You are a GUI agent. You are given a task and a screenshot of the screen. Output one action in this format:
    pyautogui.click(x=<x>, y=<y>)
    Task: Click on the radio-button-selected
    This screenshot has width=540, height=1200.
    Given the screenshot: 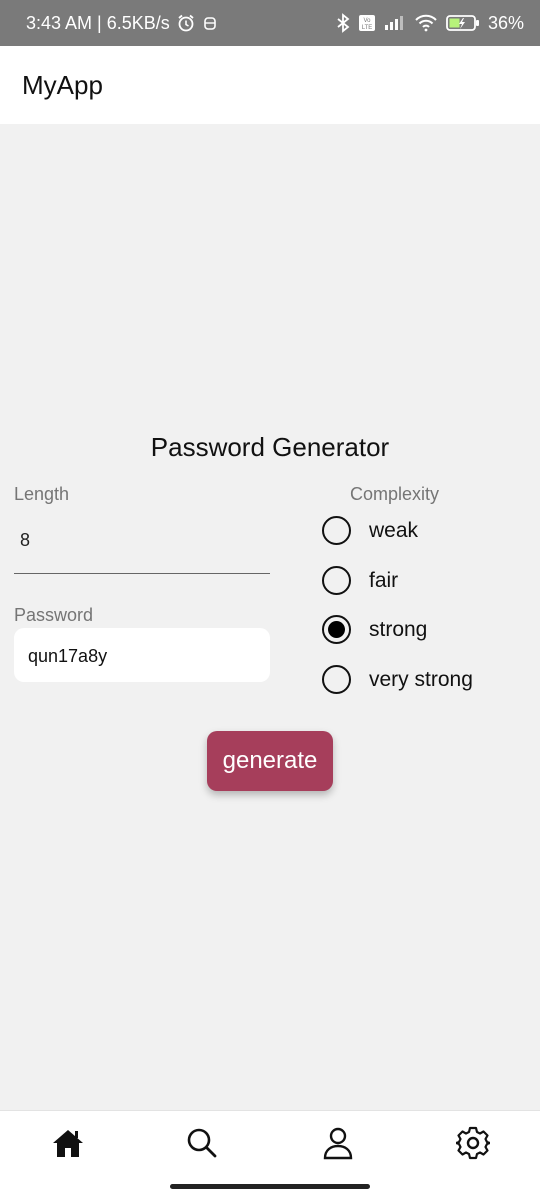 What is the action you would take?
    pyautogui.click(x=336, y=629)
    